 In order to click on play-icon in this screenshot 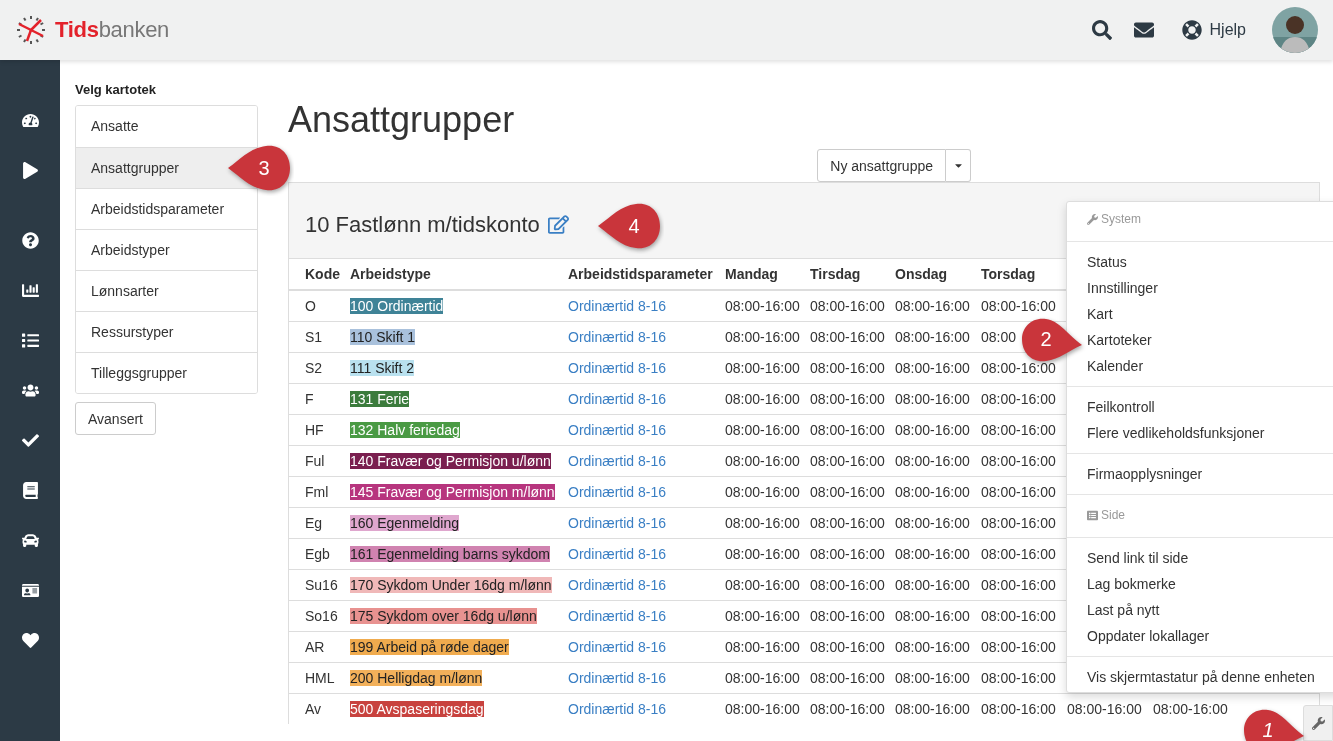, I will do `click(30, 170)`.